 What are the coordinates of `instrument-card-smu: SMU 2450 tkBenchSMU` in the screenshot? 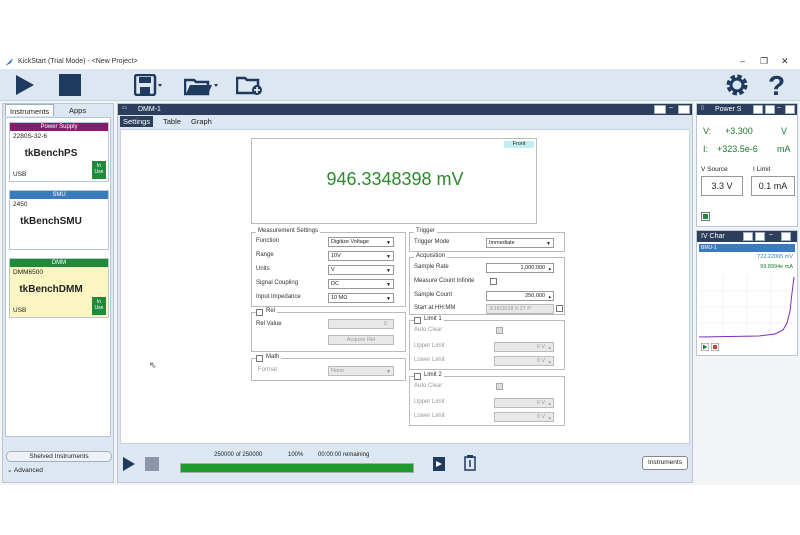 It's located at (59, 220).